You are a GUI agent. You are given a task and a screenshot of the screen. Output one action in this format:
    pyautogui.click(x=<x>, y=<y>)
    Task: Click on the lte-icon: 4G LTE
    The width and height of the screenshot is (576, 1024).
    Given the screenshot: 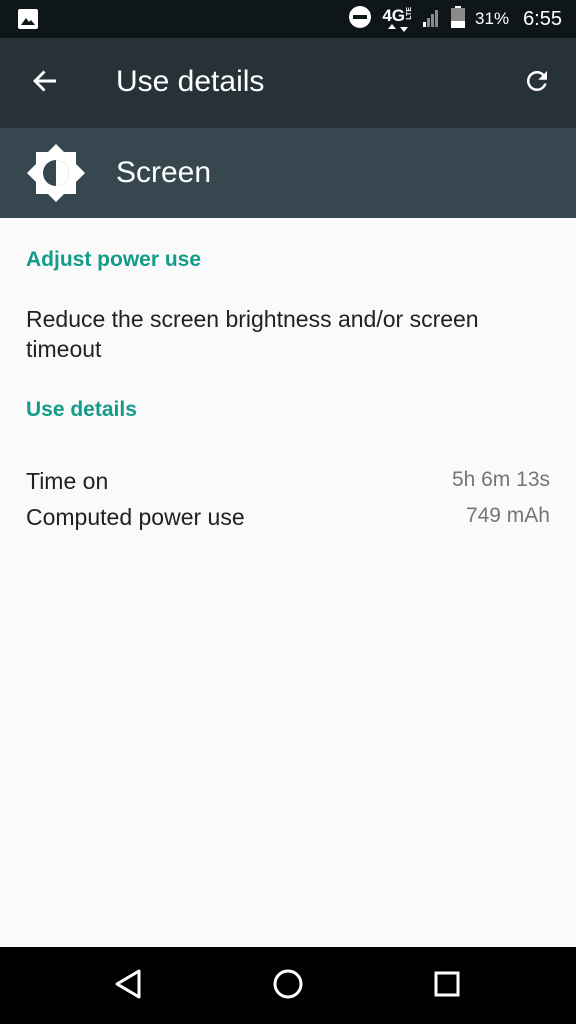 What is the action you would take?
    pyautogui.click(x=397, y=19)
    